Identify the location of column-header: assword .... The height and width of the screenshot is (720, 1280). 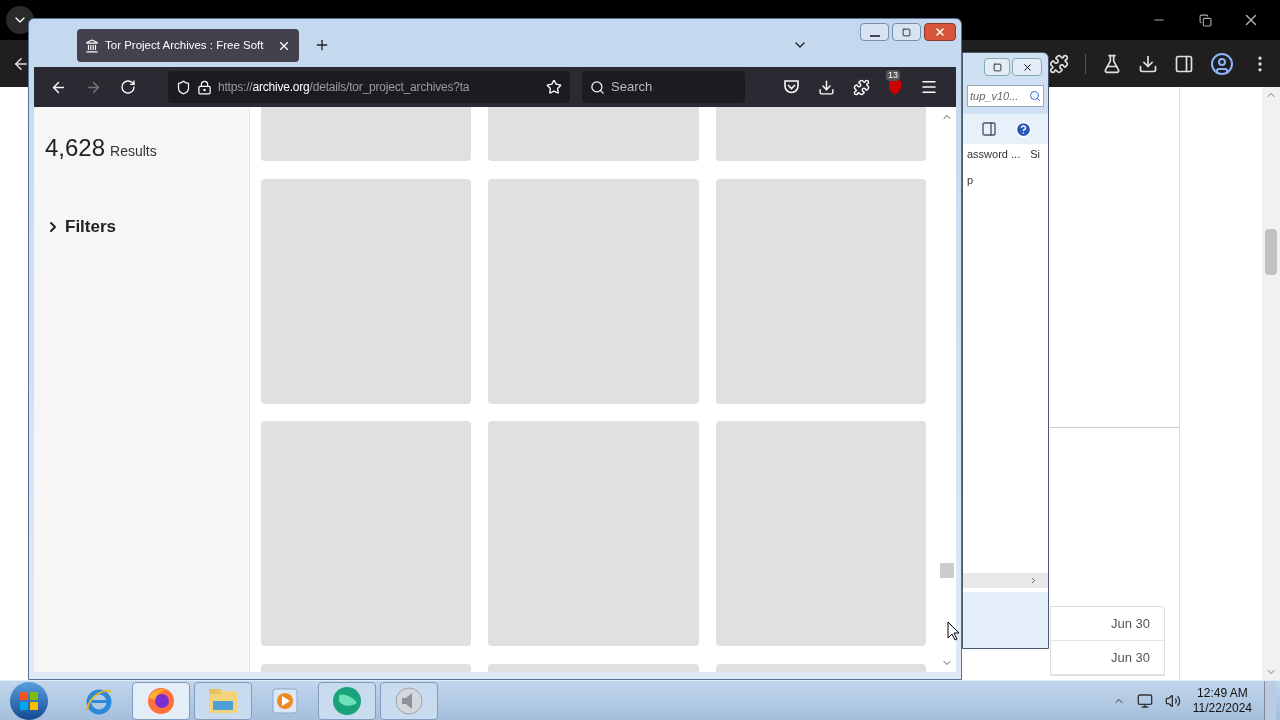
(994, 154).